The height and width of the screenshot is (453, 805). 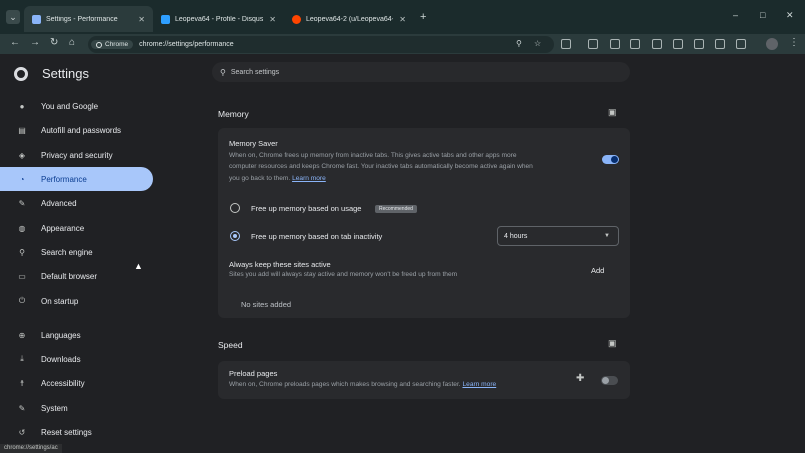 What do you see at coordinates (22, 179) in the screenshot?
I see `speedometer-icon: ◔` at bounding box center [22, 179].